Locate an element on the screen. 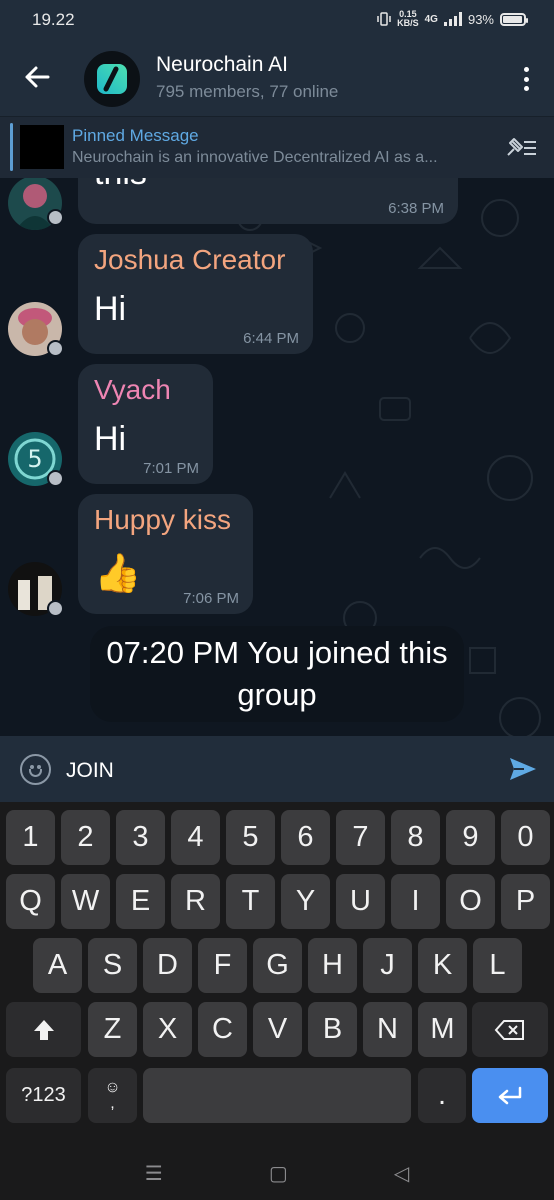  key-4: 4 is located at coordinates (195, 837).